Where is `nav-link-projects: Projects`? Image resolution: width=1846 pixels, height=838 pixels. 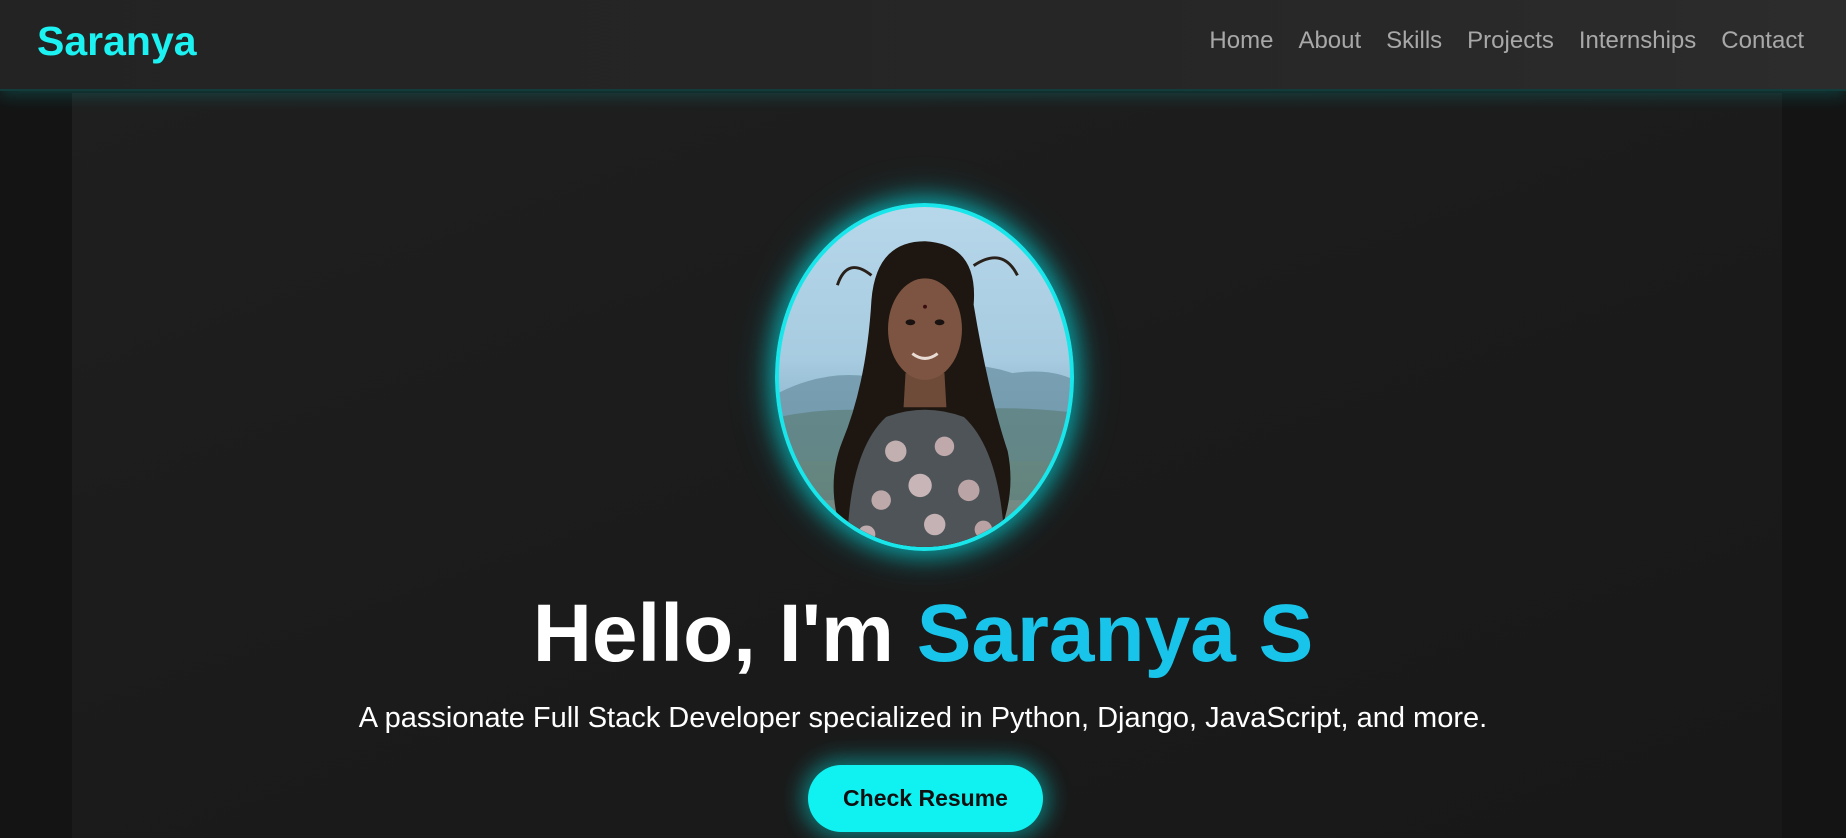
nav-link-projects: Projects is located at coordinates (1510, 40).